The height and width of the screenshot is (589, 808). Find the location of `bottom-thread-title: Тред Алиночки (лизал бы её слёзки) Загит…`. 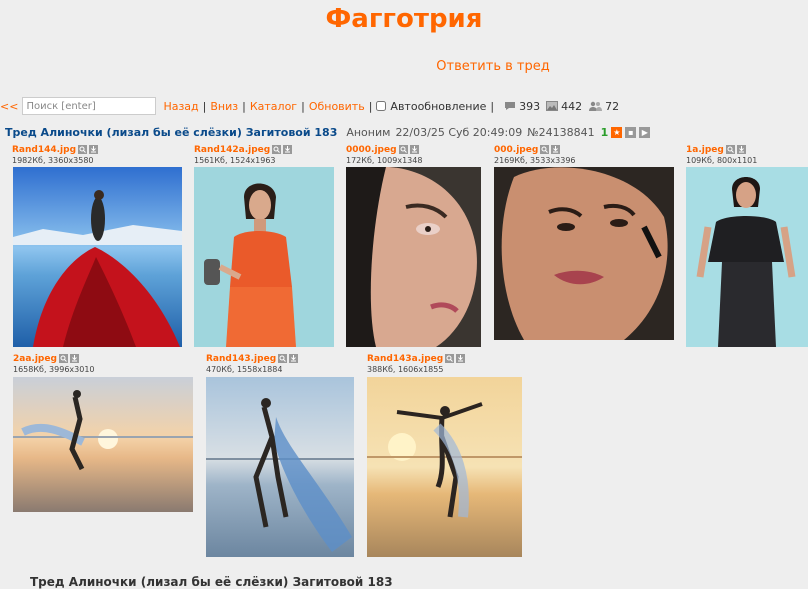

bottom-thread-title: Тред Алиночки (лизал бы её слёзки) Загит… is located at coordinates (211, 582).